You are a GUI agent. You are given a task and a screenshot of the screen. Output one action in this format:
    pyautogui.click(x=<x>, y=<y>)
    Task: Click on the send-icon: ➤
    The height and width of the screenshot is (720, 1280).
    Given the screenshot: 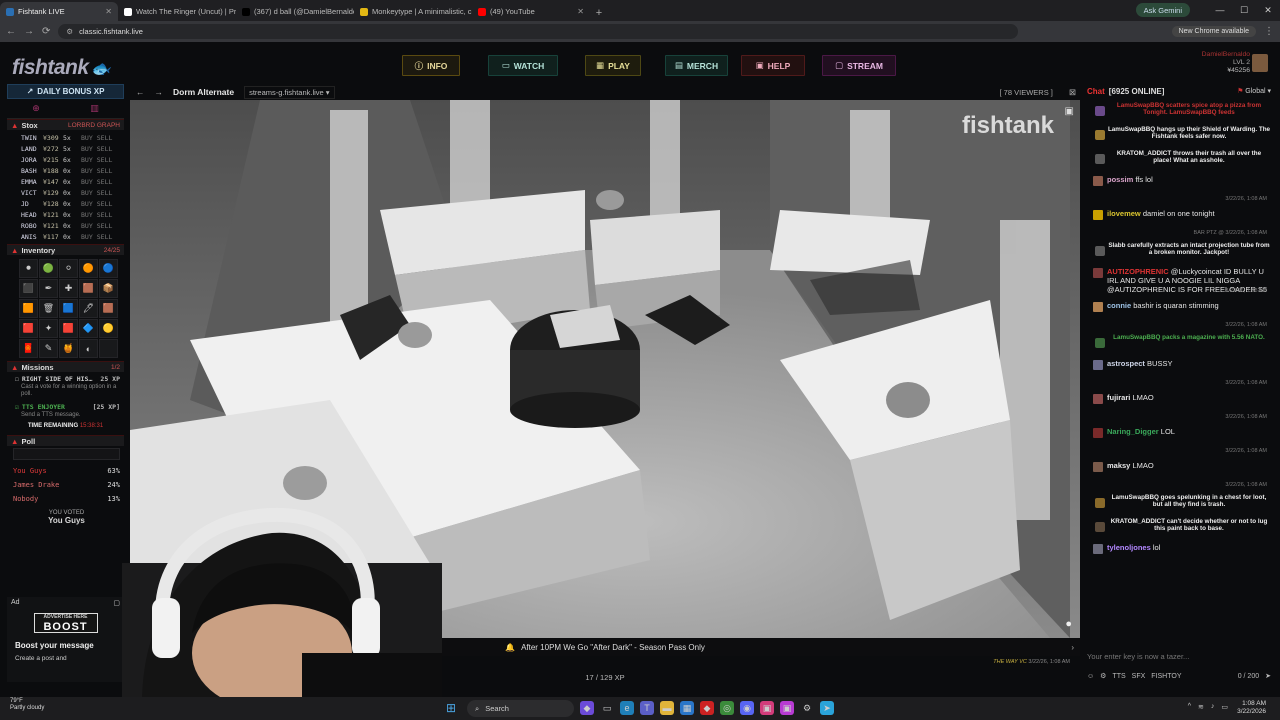 What is the action you would take?
    pyautogui.click(x=1268, y=676)
    